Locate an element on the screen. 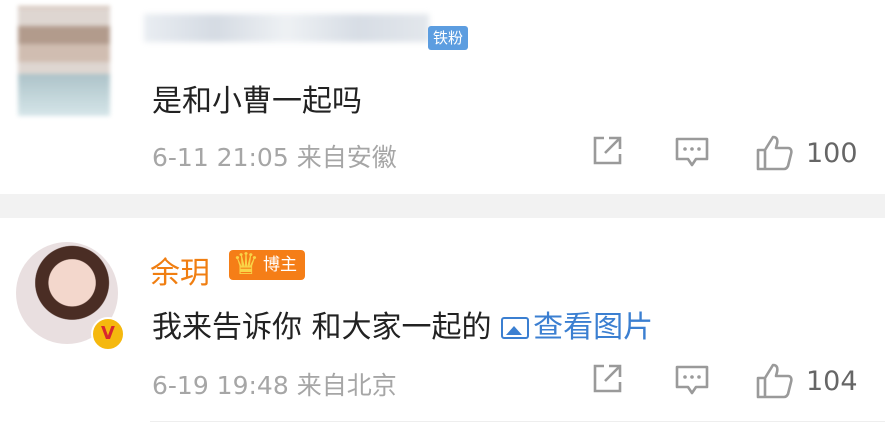 The height and width of the screenshot is (422, 885). comment-text: 我来告诉你 和大家一起的 查看图片 is located at coordinates (402, 324).